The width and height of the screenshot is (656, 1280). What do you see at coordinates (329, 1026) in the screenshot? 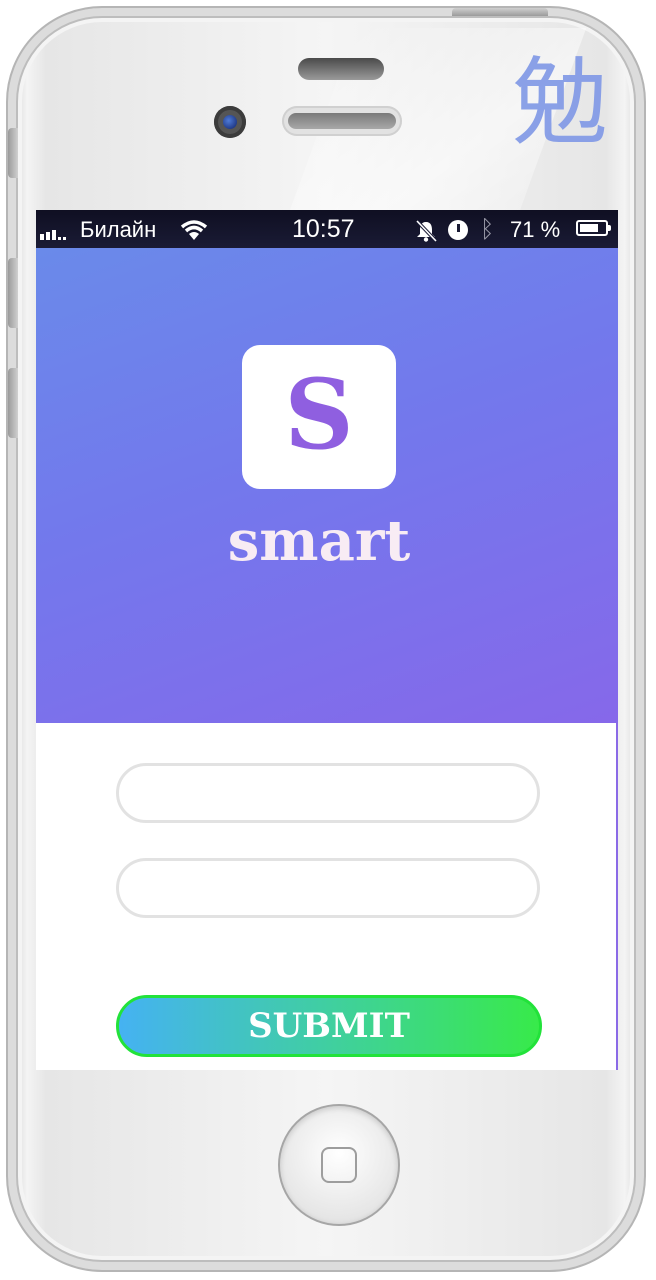
I see `submit-button: SUBMIT` at bounding box center [329, 1026].